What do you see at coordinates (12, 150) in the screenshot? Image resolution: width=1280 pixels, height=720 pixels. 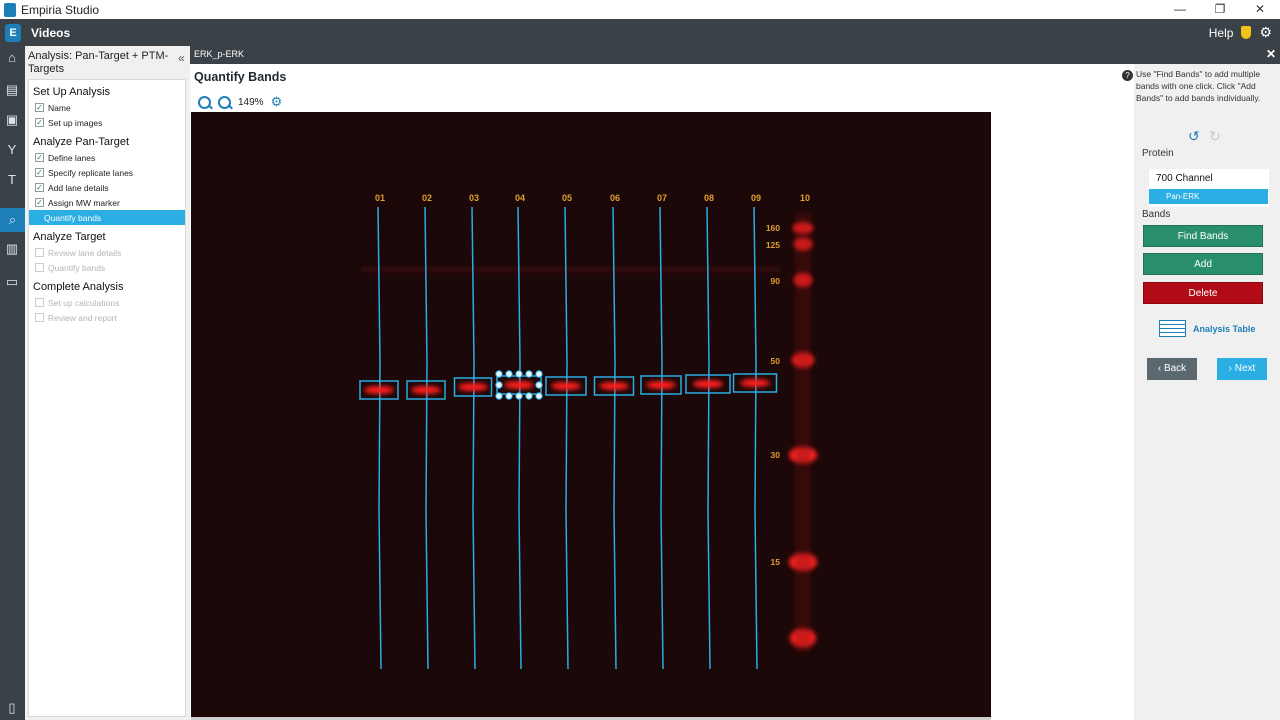 I see `antibody-icon: Y` at bounding box center [12, 150].